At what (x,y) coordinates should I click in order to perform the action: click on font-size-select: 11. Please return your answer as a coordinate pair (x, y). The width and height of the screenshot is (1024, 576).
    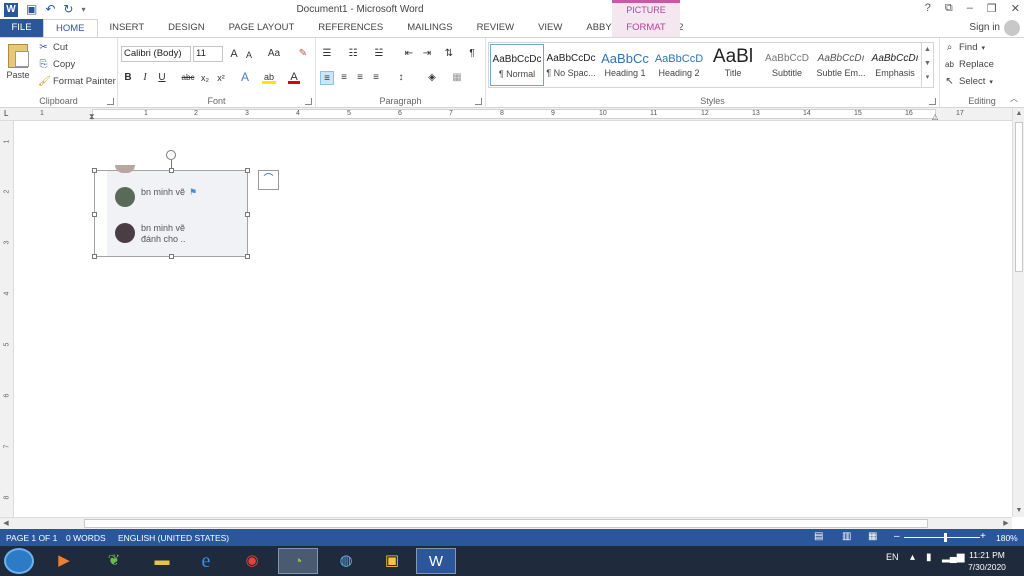
    Looking at the image, I should click on (208, 54).